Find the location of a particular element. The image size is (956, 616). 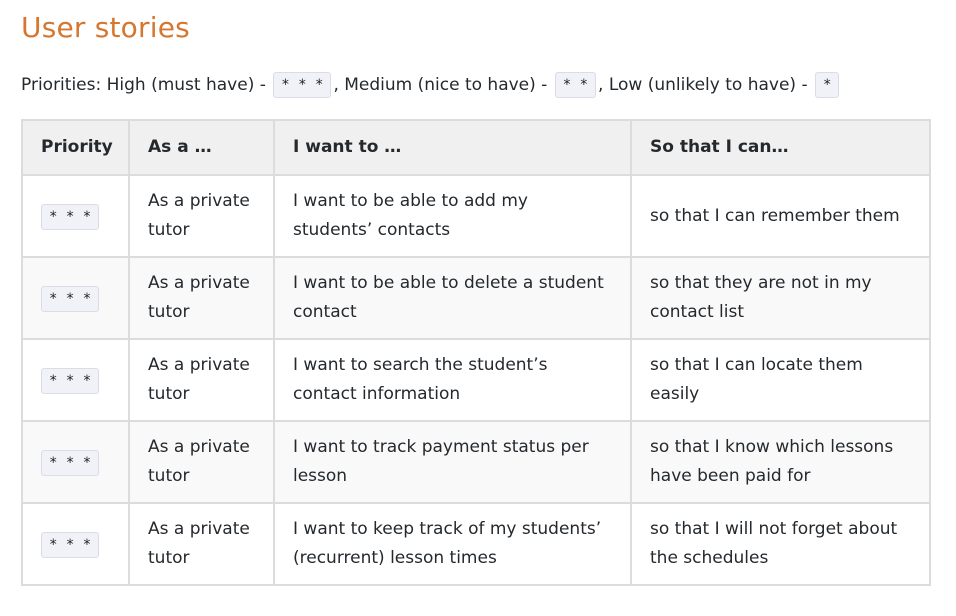

section-heading: User stories is located at coordinates (105, 27).